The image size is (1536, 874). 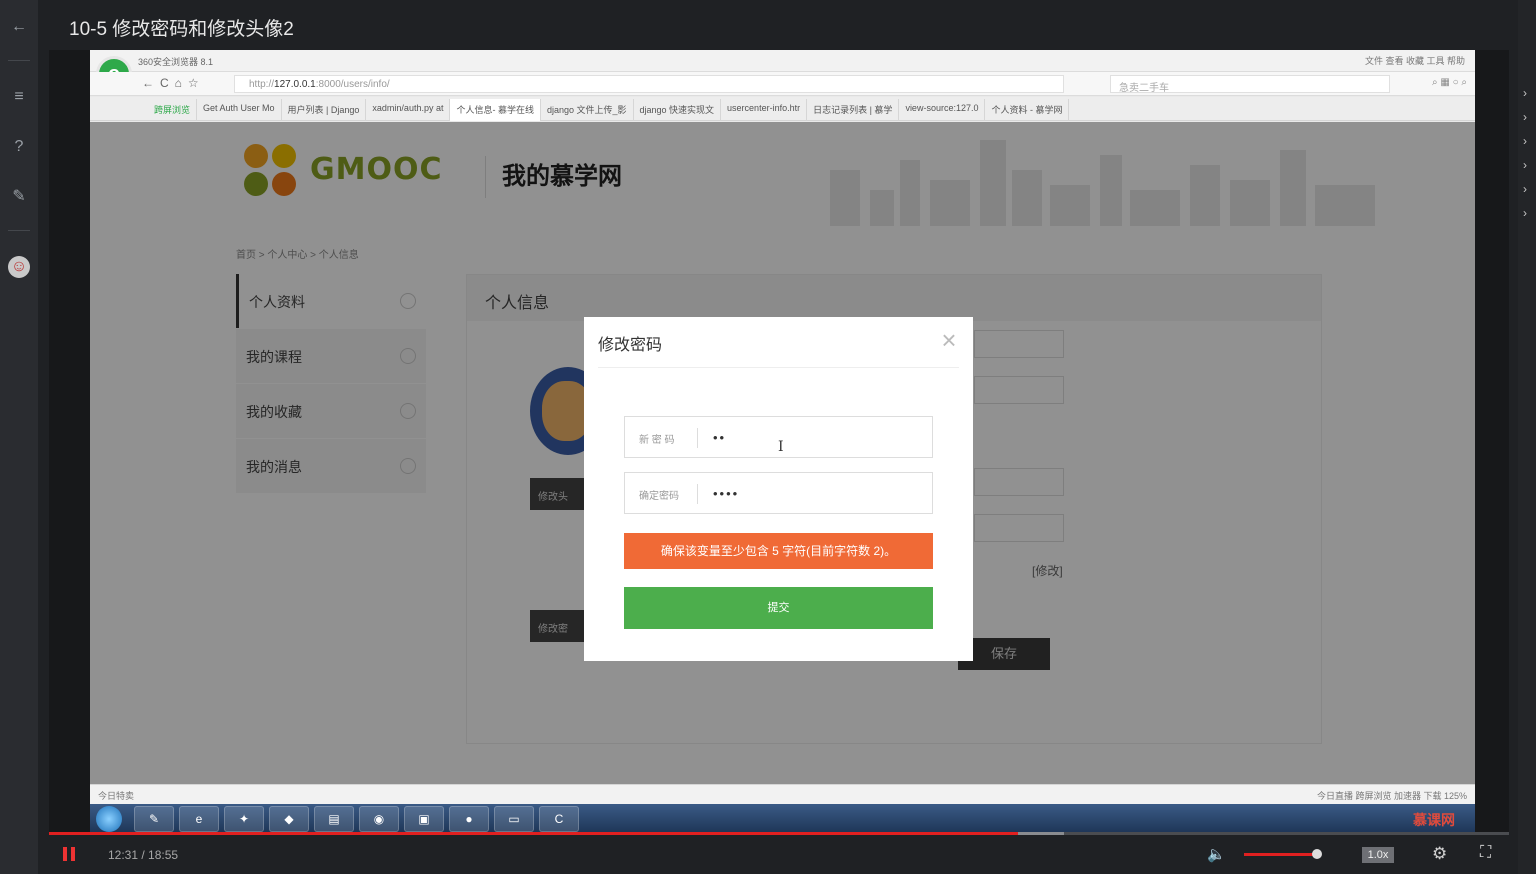 What do you see at coordinates (199, 819) in the screenshot?
I see `browser-360-icon: e` at bounding box center [199, 819].